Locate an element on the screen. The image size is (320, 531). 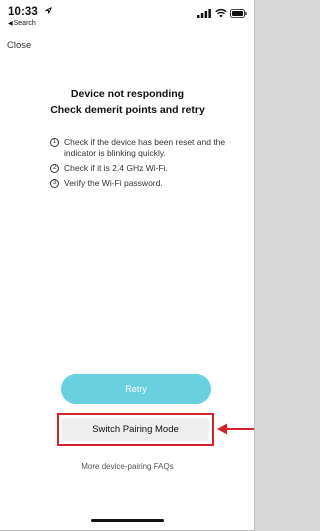
battery-icon is located at coordinates (238, 13).